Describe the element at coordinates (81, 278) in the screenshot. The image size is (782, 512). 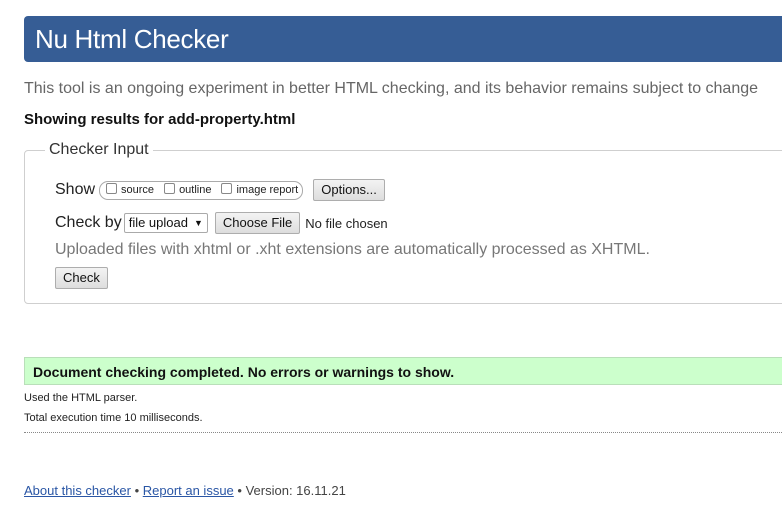
I see `check-button: Check` at that location.